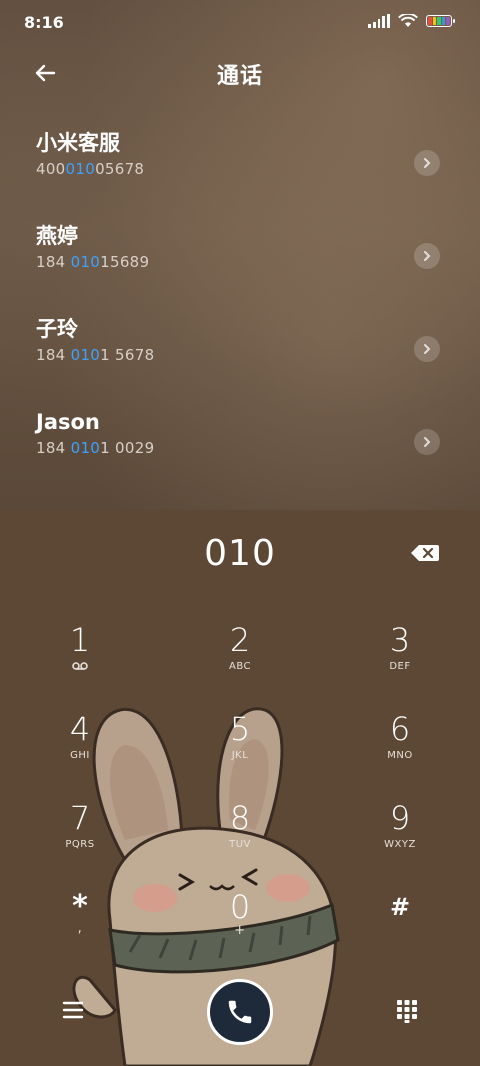  What do you see at coordinates (425, 553) in the screenshot?
I see `backspace-icon` at bounding box center [425, 553].